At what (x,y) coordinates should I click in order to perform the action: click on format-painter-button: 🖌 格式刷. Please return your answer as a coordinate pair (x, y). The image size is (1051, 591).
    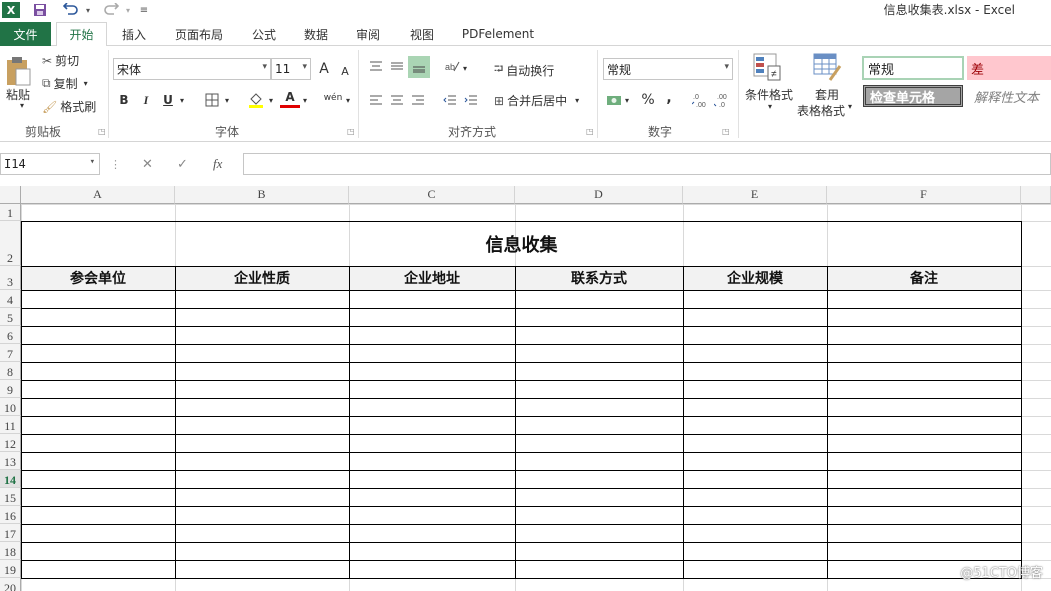
    Looking at the image, I should click on (69, 106).